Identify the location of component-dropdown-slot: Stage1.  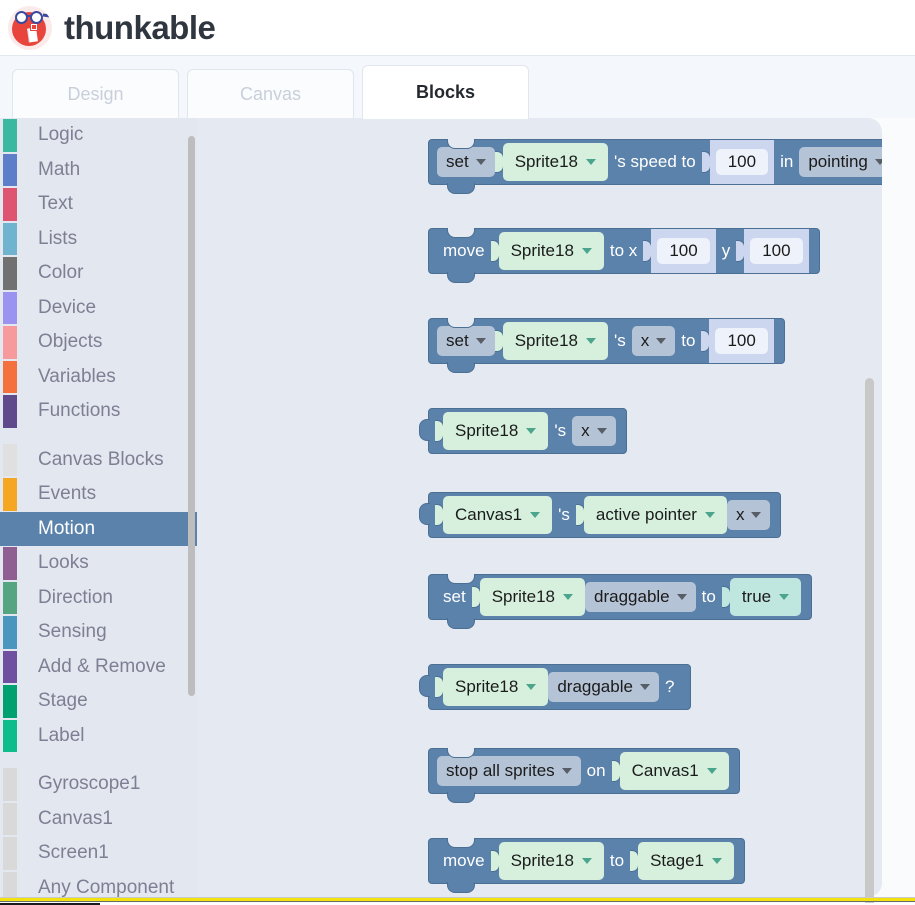
(686, 861).